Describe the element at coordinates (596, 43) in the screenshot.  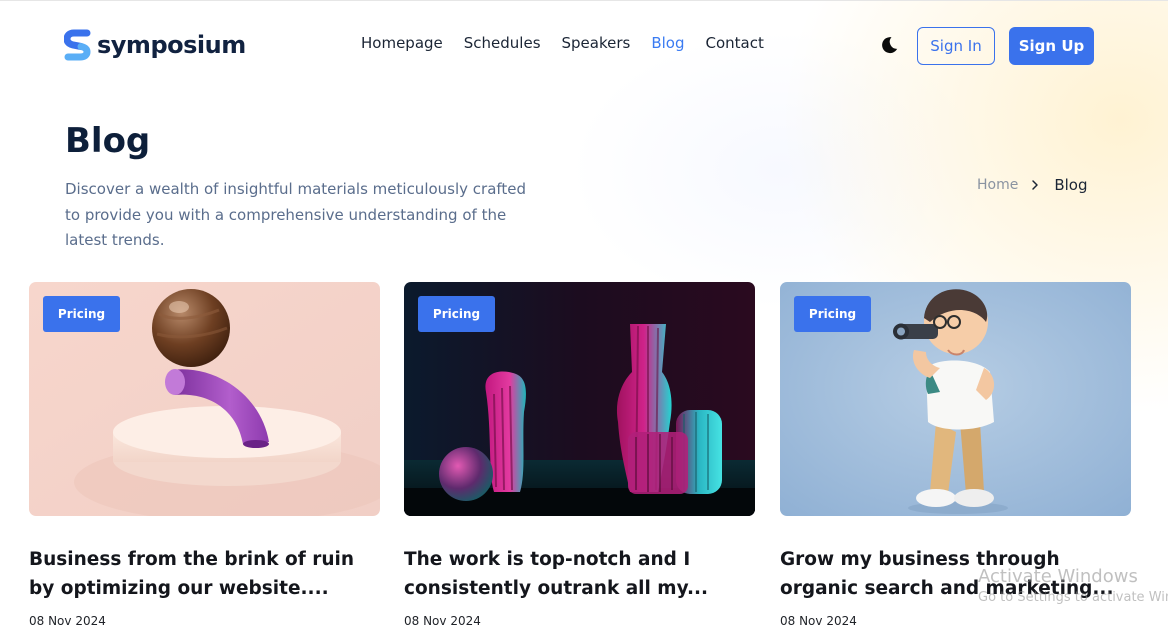
I see `nav-speakers: Speakers` at that location.